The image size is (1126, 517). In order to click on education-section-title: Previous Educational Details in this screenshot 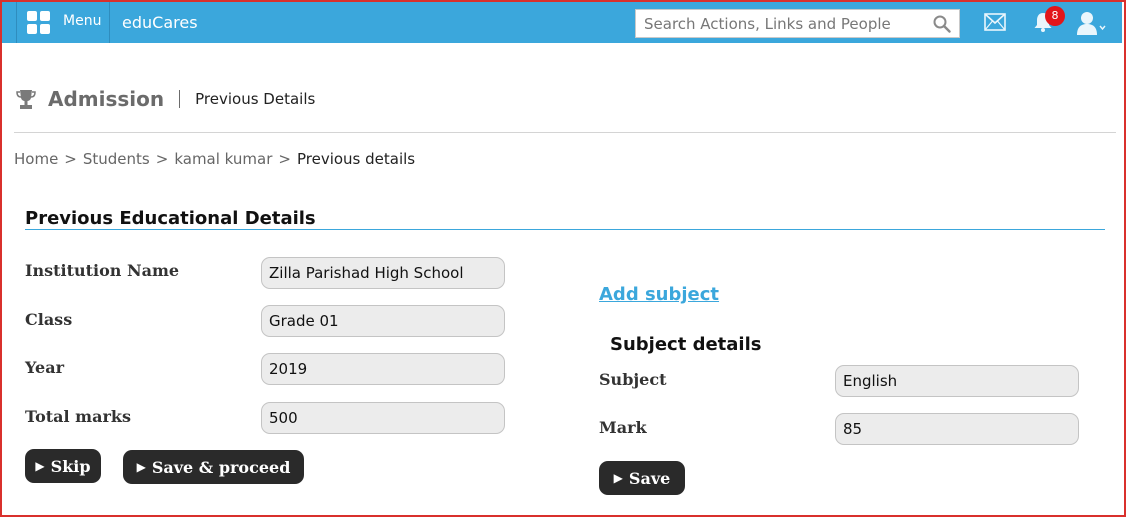, I will do `click(170, 218)`.